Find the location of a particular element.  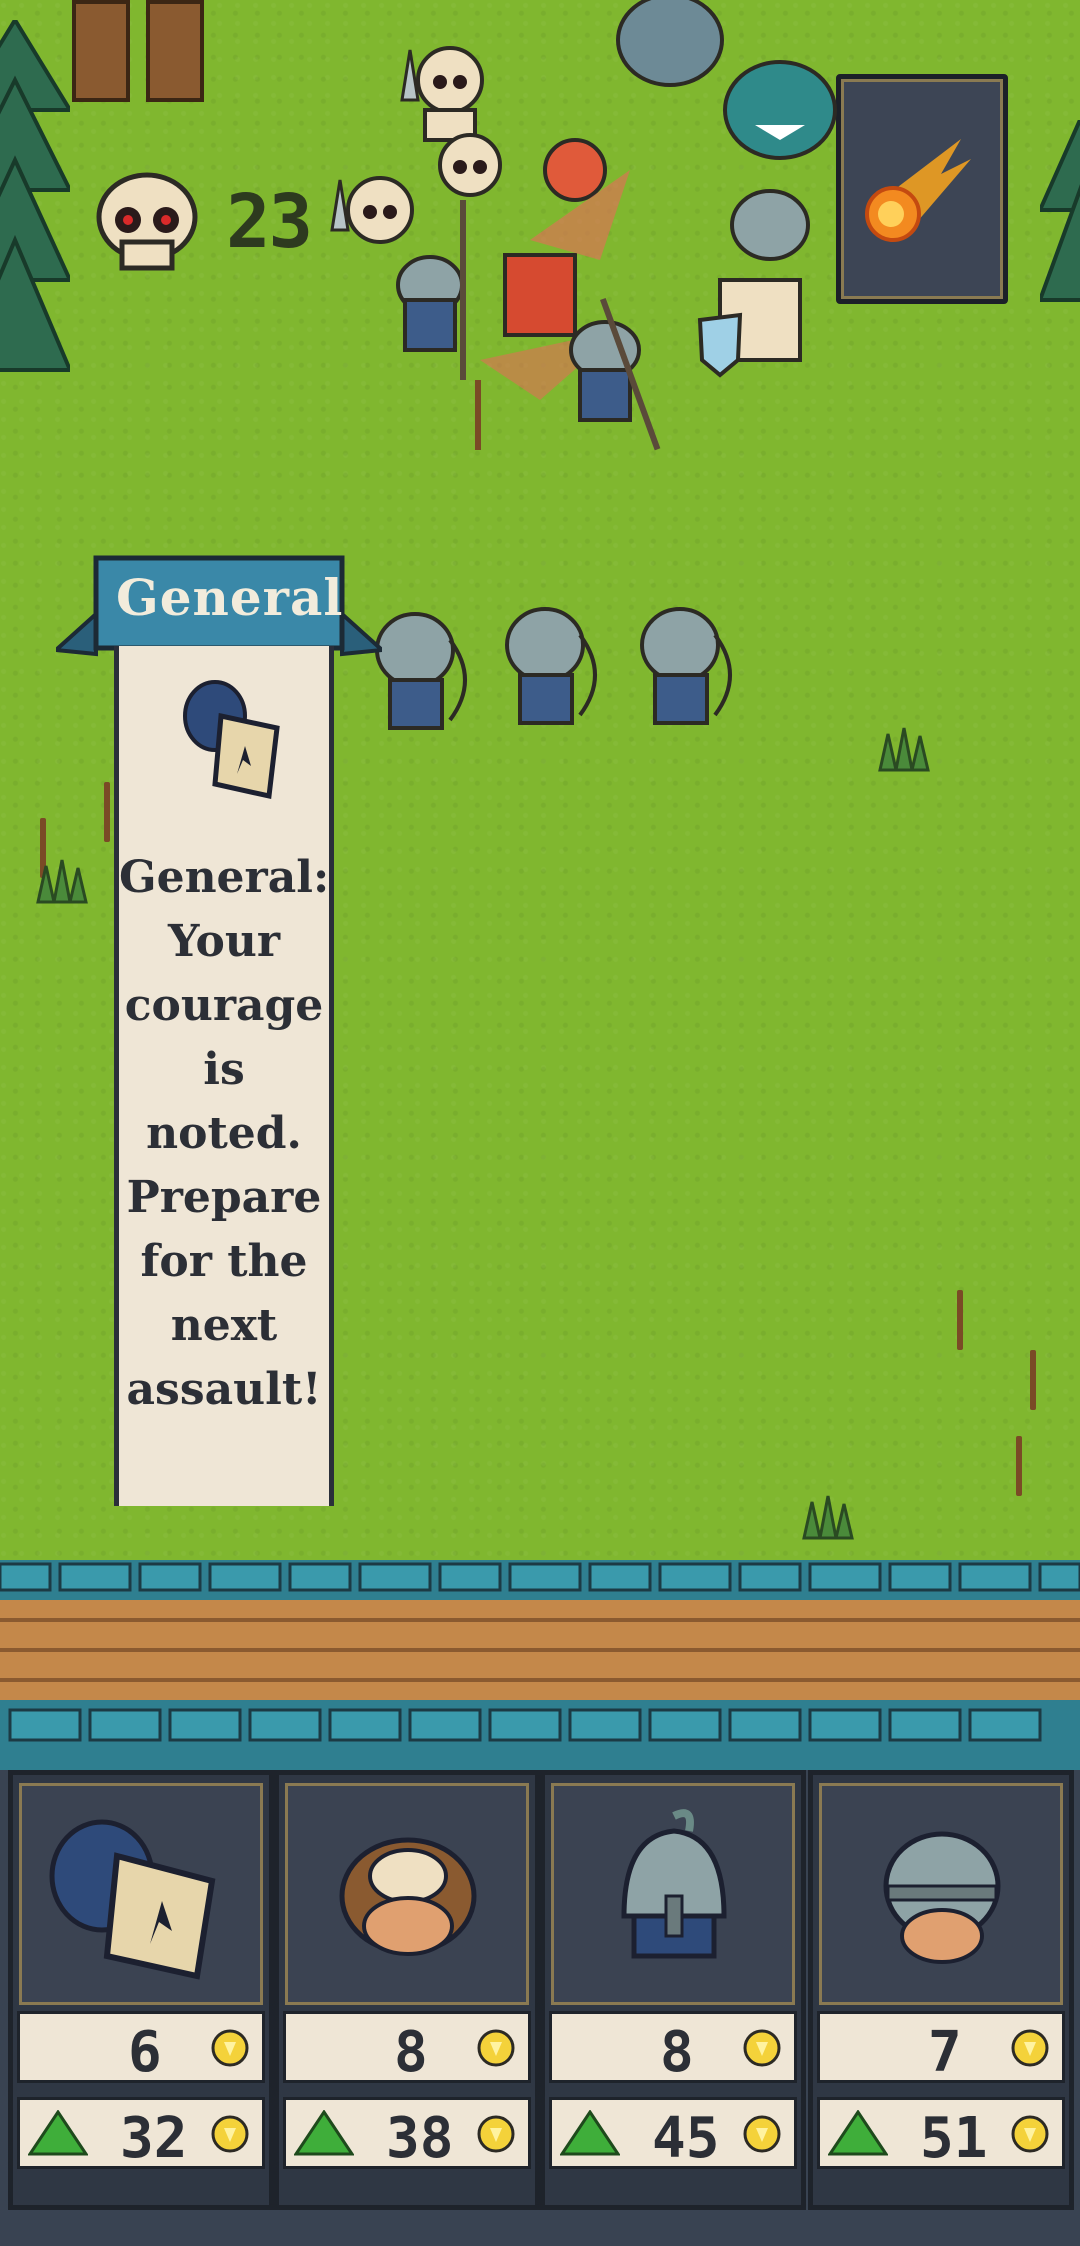

unit-card-general: 6 32 is located at coordinates (141, 1990).